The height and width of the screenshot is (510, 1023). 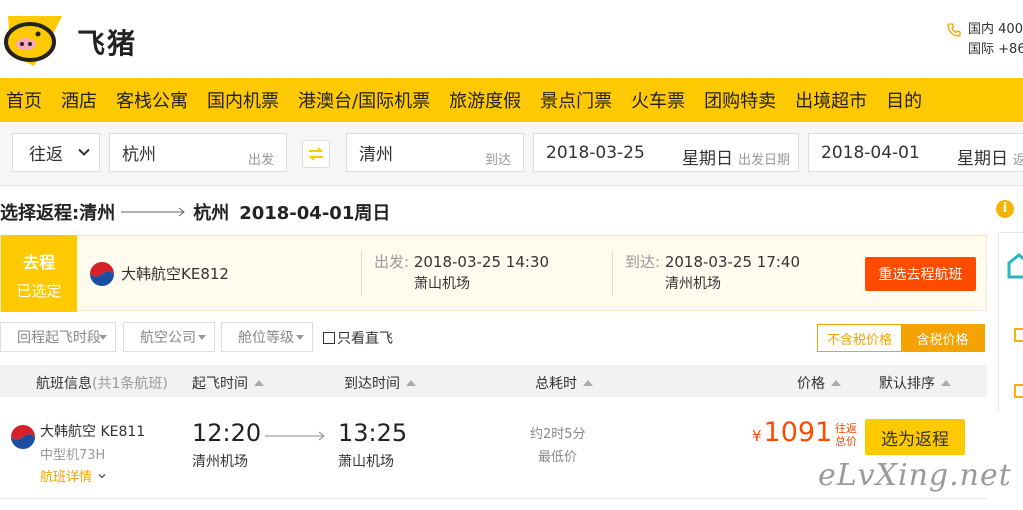 I want to click on arrive-label: 到达:, so click(x=643, y=262).